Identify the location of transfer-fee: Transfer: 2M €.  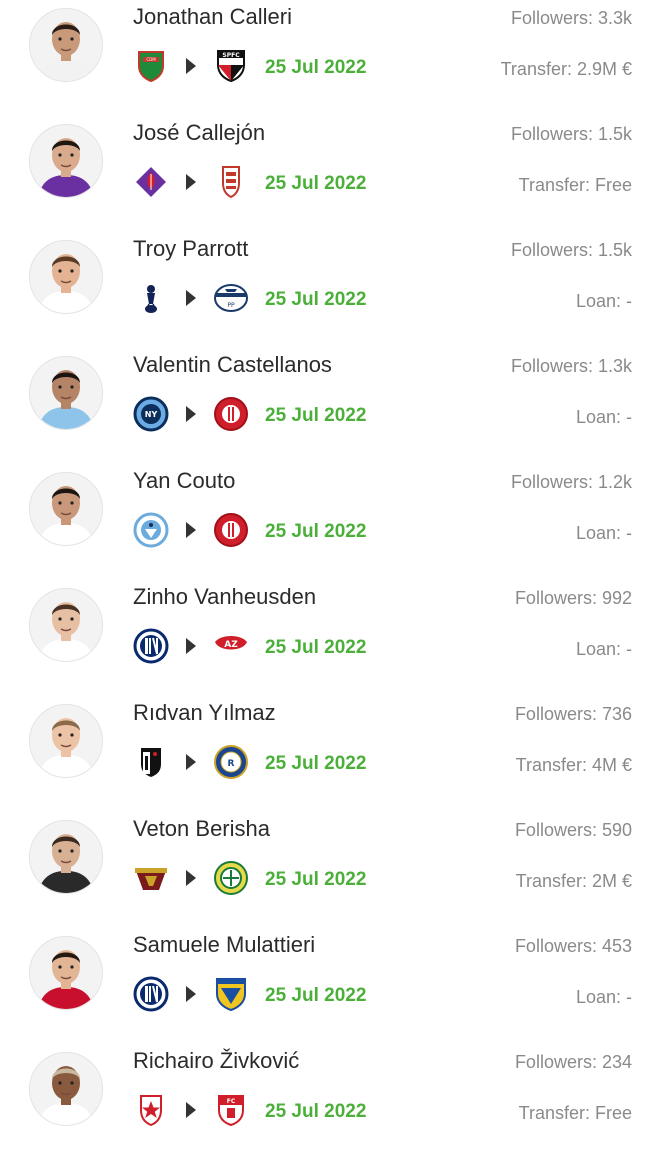
(573, 881).